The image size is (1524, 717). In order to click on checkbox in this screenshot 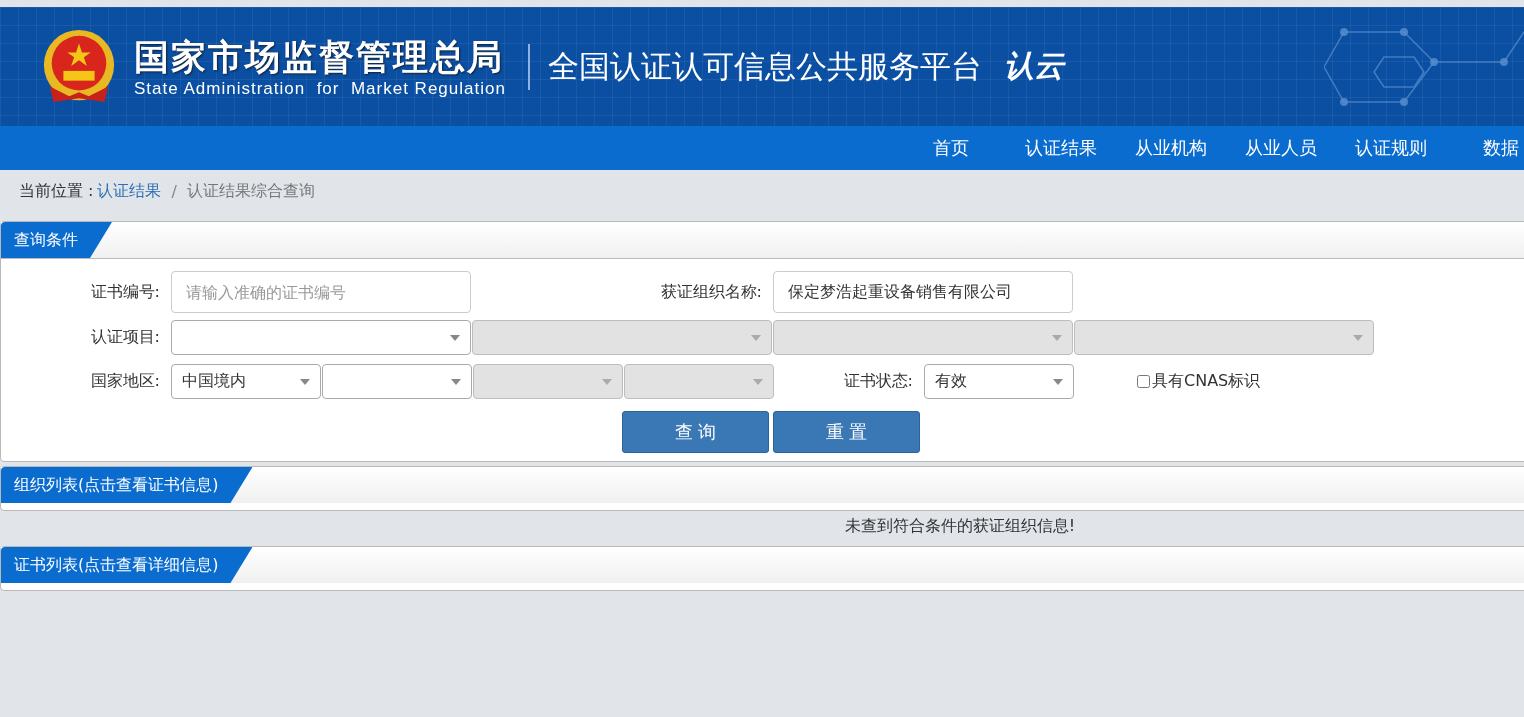, I will do `click(1143, 381)`.